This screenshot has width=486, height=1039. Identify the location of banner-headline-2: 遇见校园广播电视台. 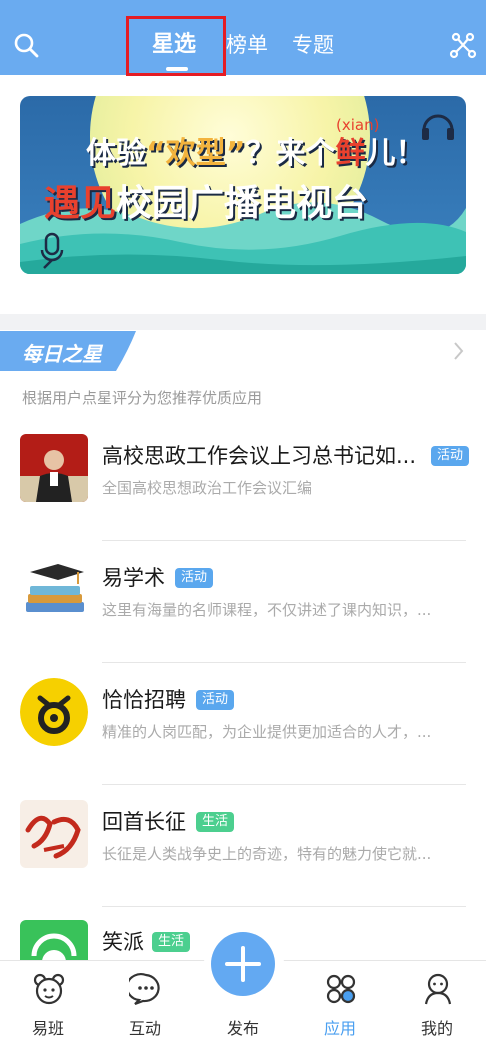
(206, 200).